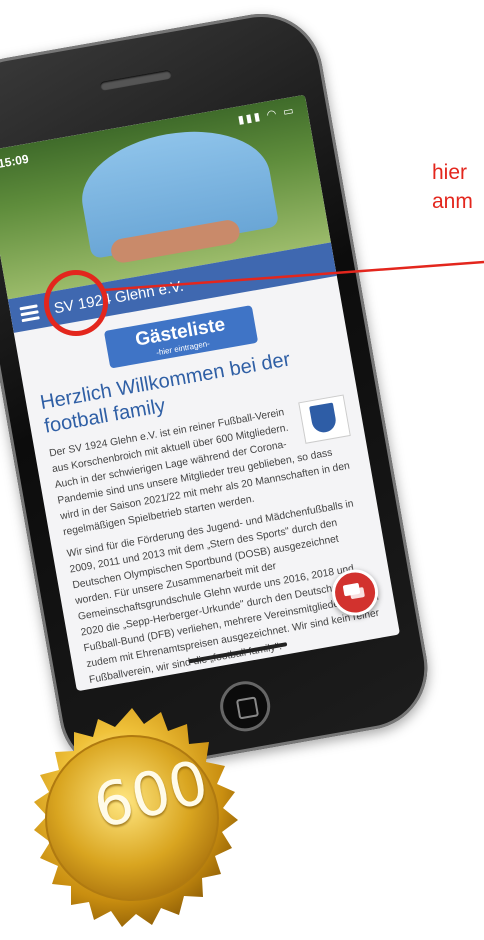 The height and width of the screenshot is (940, 484). What do you see at coordinates (452, 201) in the screenshot?
I see `annotation-line-2: anm` at bounding box center [452, 201].